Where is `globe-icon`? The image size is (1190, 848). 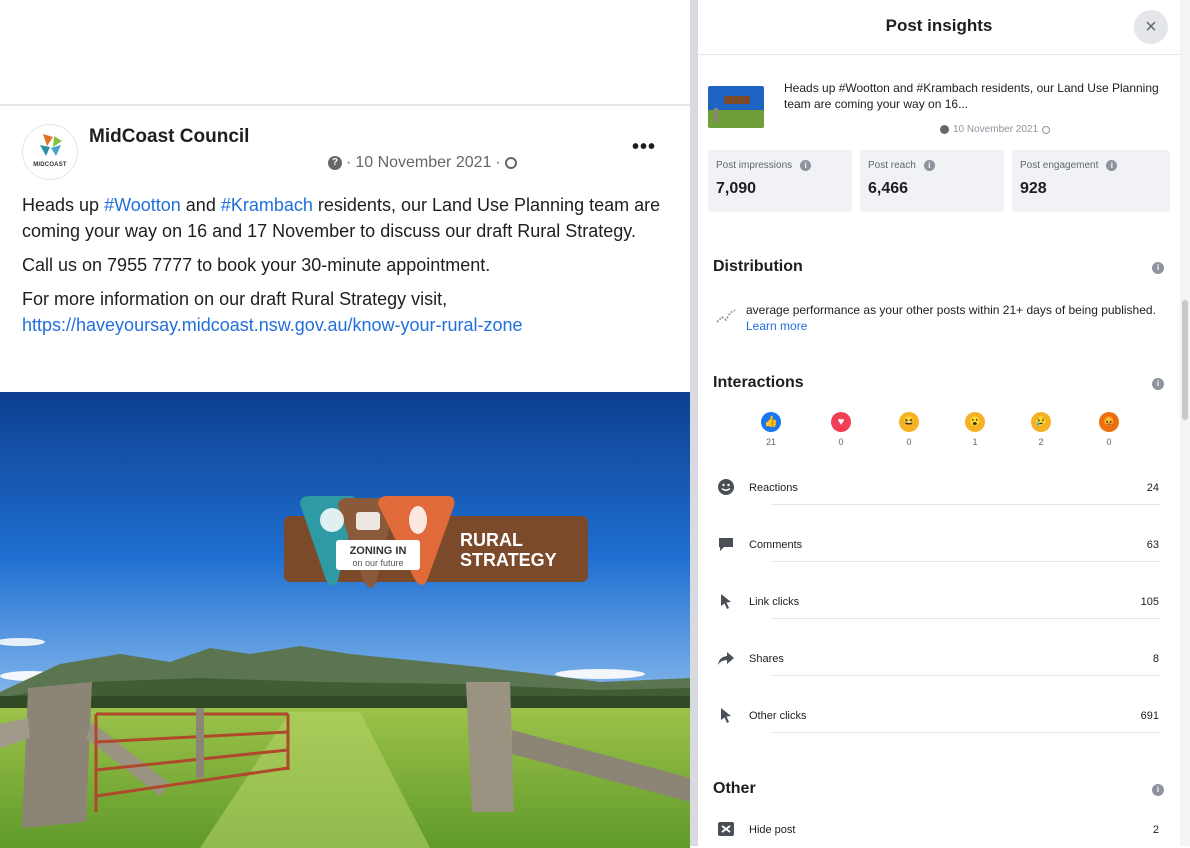
globe-icon is located at coordinates (510, 163).